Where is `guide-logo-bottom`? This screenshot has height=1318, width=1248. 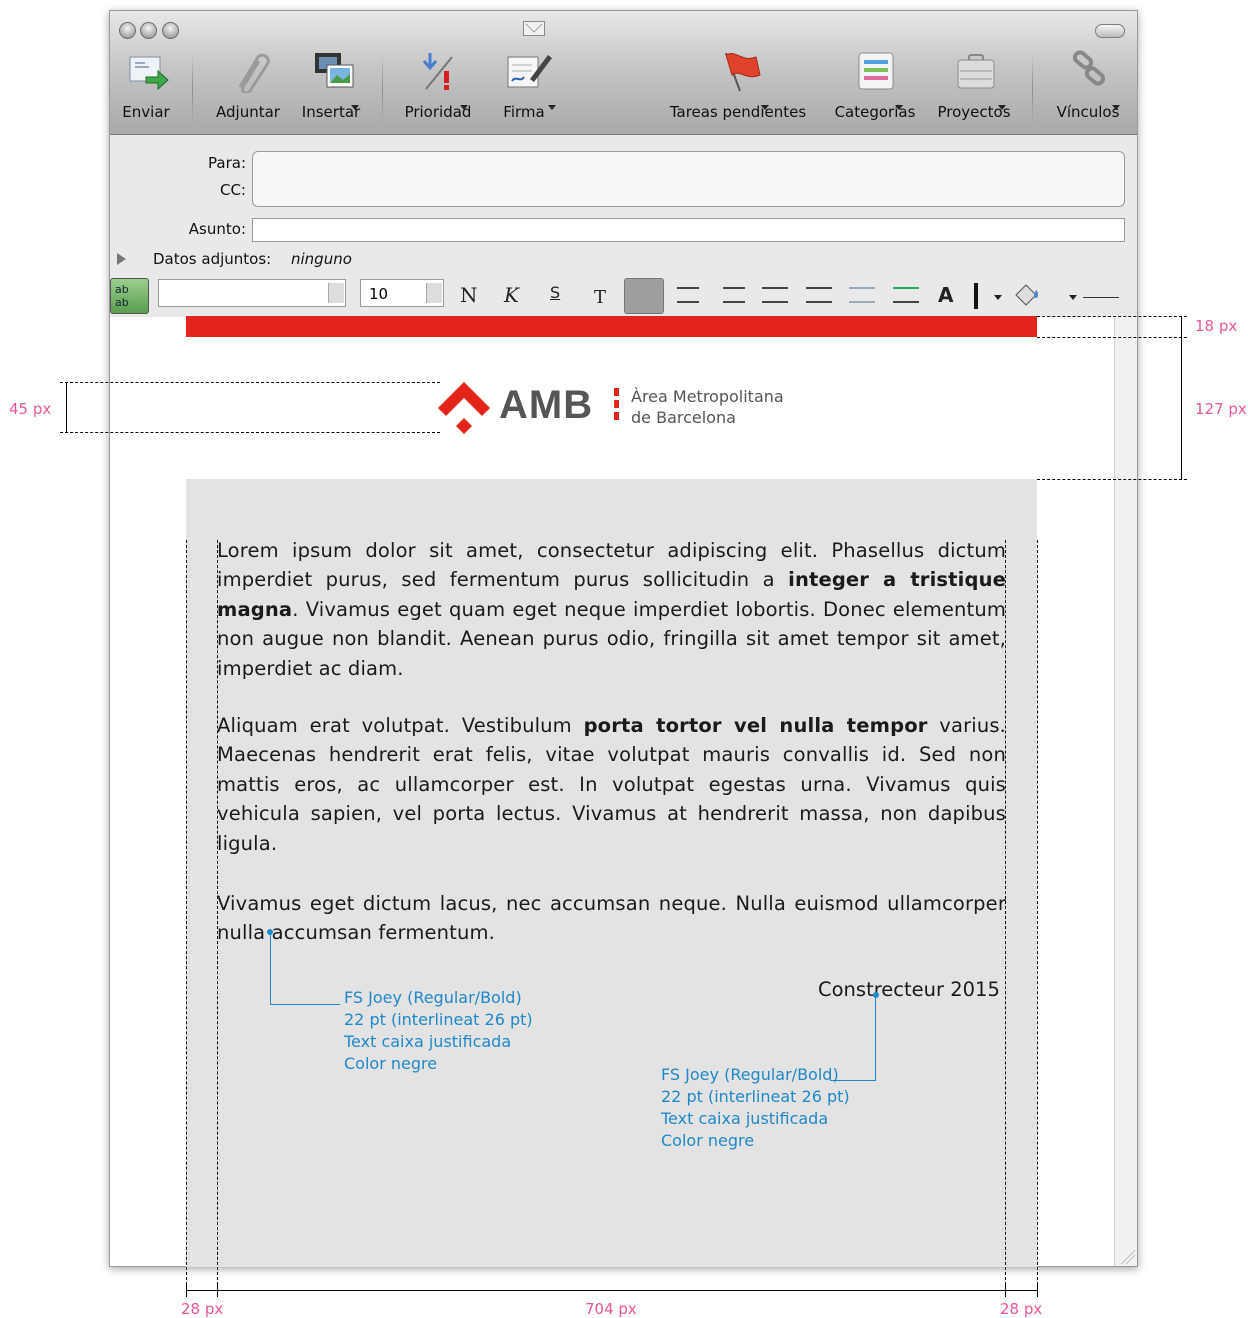
guide-logo-bottom is located at coordinates (250, 432).